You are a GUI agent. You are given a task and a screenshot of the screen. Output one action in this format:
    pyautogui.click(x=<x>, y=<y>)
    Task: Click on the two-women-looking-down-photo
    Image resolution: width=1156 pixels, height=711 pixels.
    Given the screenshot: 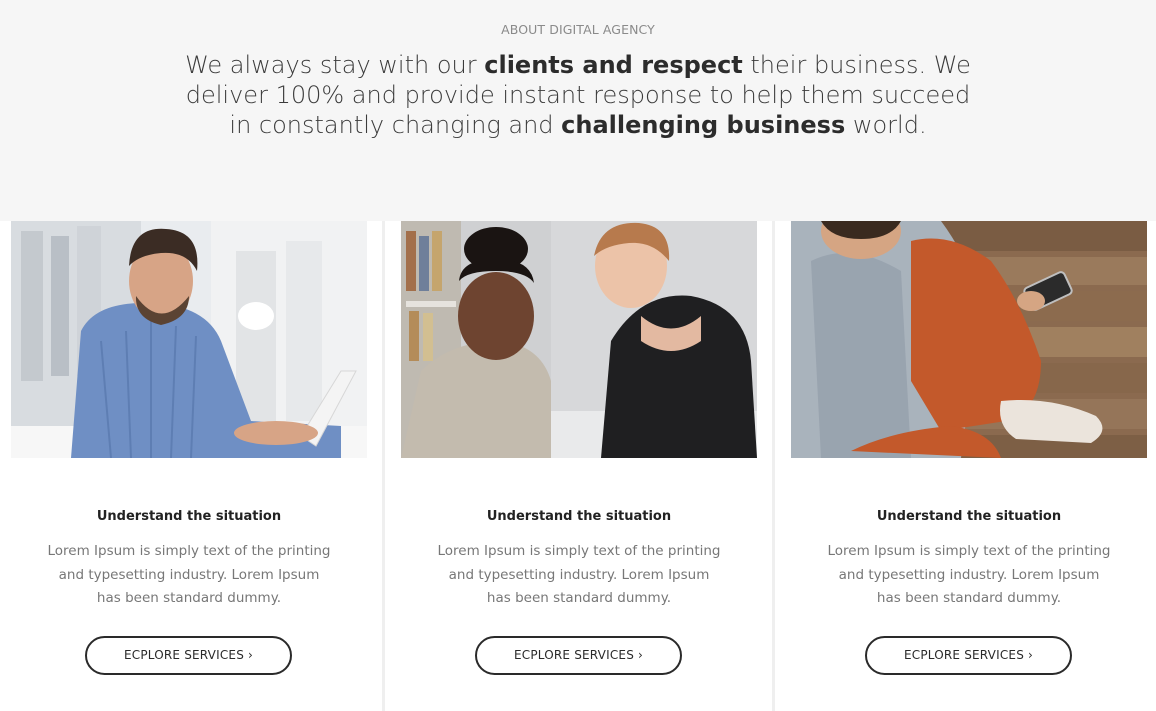 What is the action you would take?
    pyautogui.click(x=579, y=339)
    